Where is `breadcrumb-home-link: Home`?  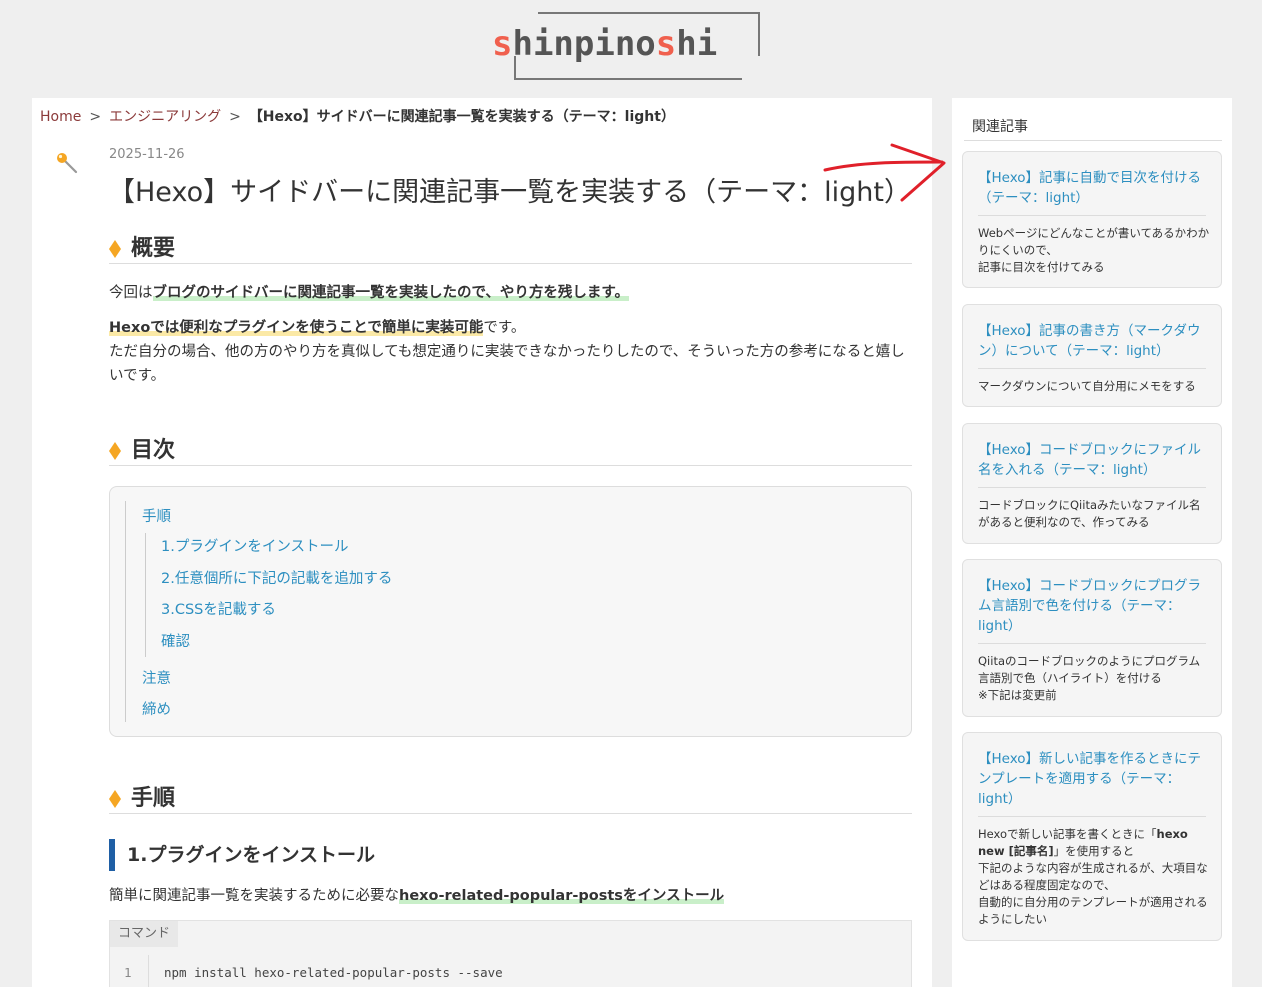 breadcrumb-home-link: Home is located at coordinates (60, 117).